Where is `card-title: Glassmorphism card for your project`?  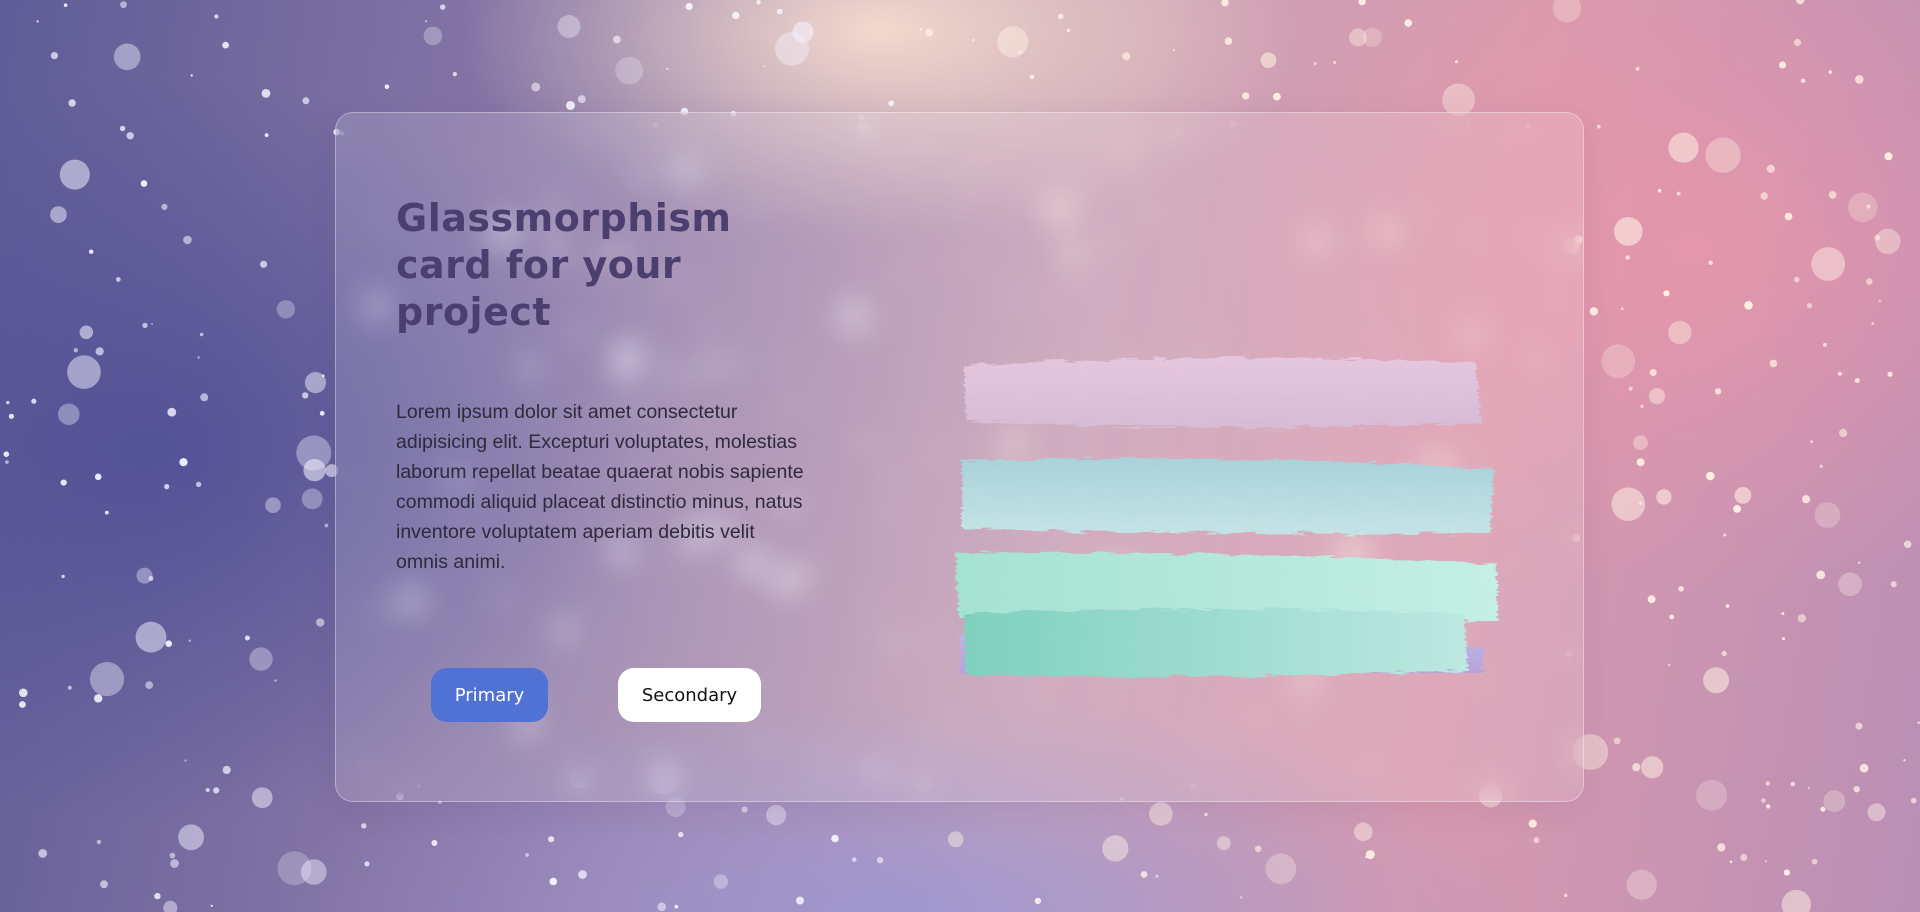
card-title: Glassmorphism card for your project is located at coordinates (564, 265).